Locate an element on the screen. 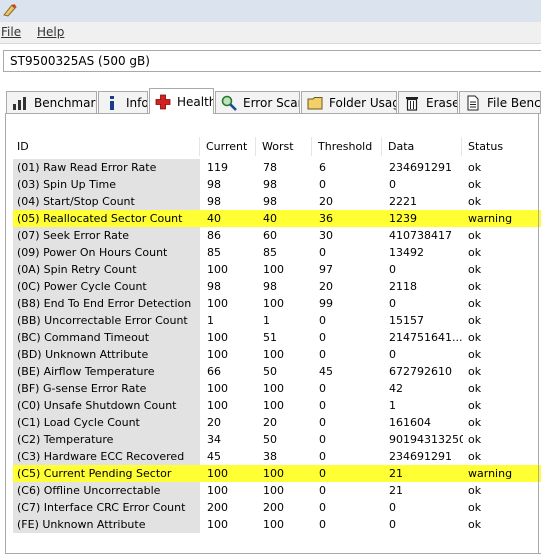 The width and height of the screenshot is (541, 554). magnifier-icon is located at coordinates (229, 103).